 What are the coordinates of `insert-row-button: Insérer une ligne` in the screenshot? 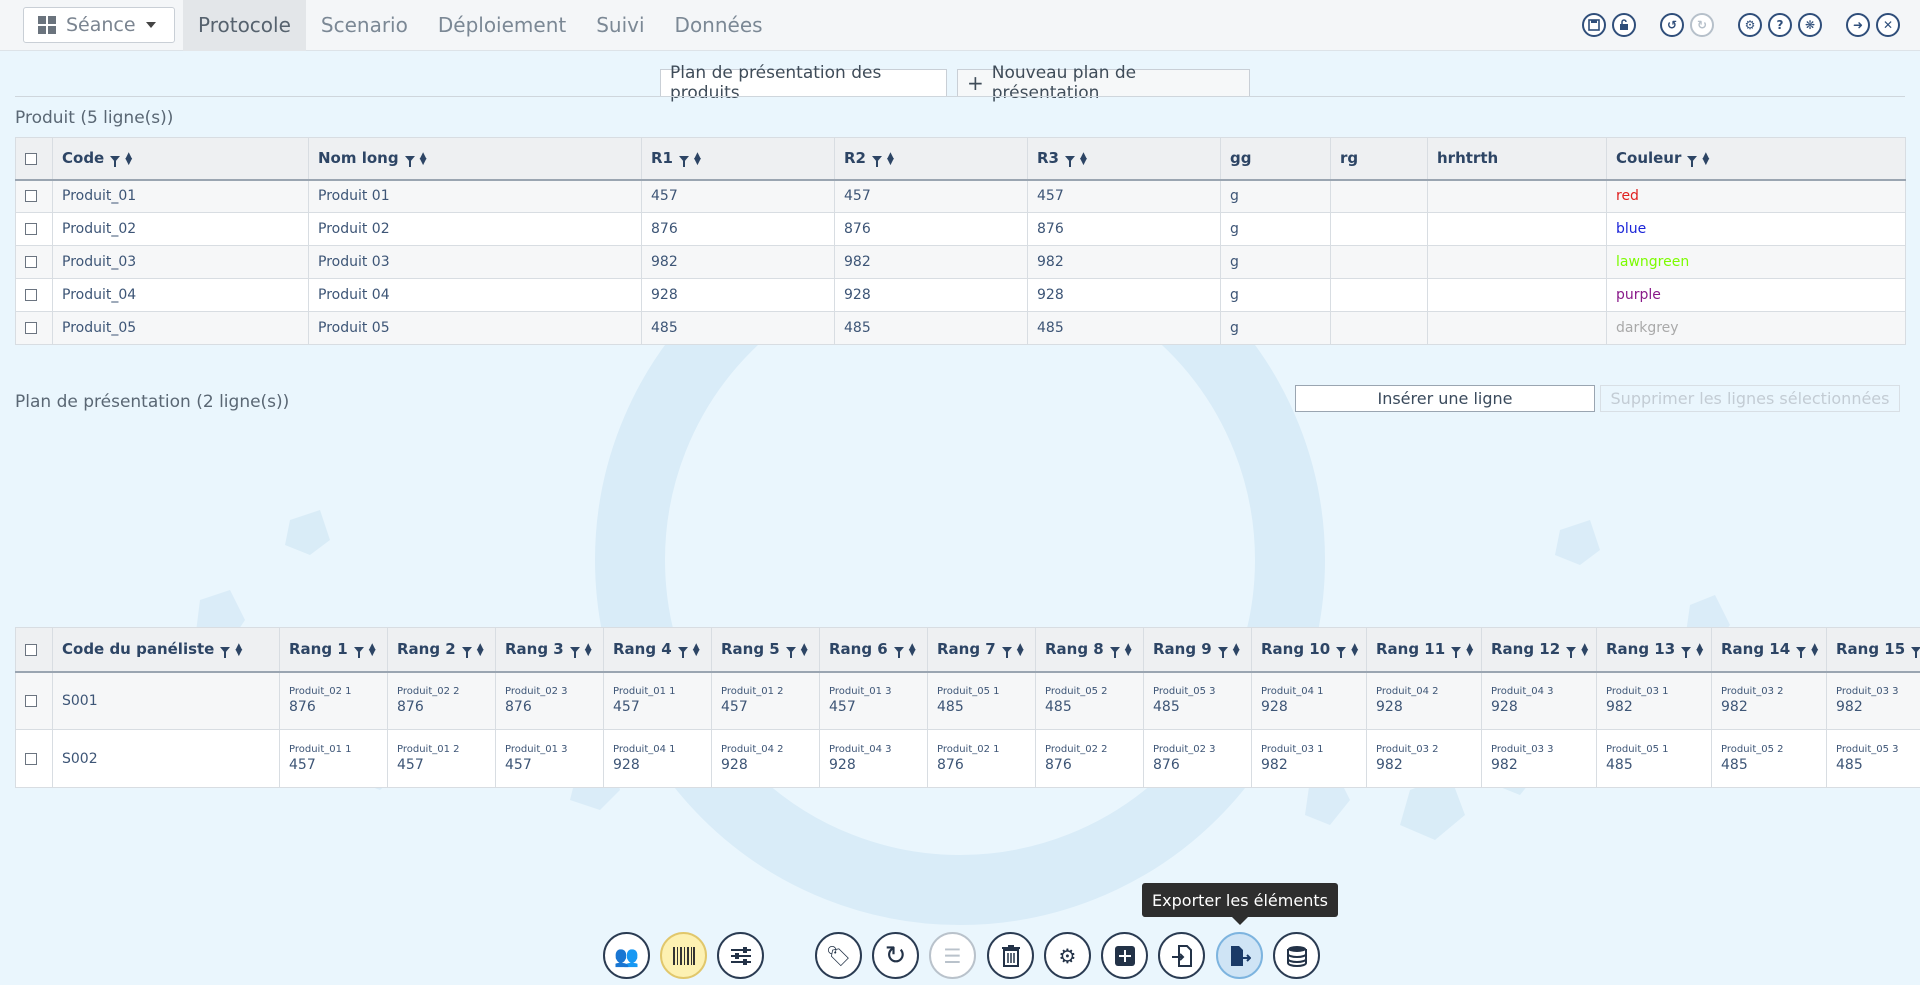 It's located at (1445, 398).